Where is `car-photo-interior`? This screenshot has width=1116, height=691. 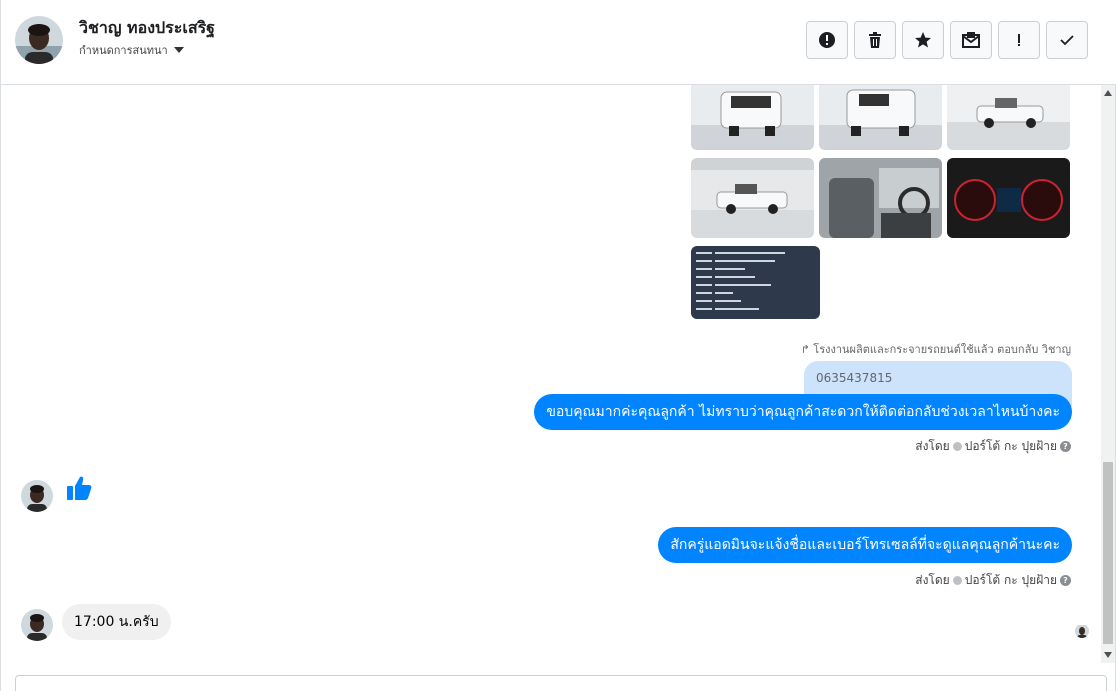
car-photo-interior is located at coordinates (880, 198).